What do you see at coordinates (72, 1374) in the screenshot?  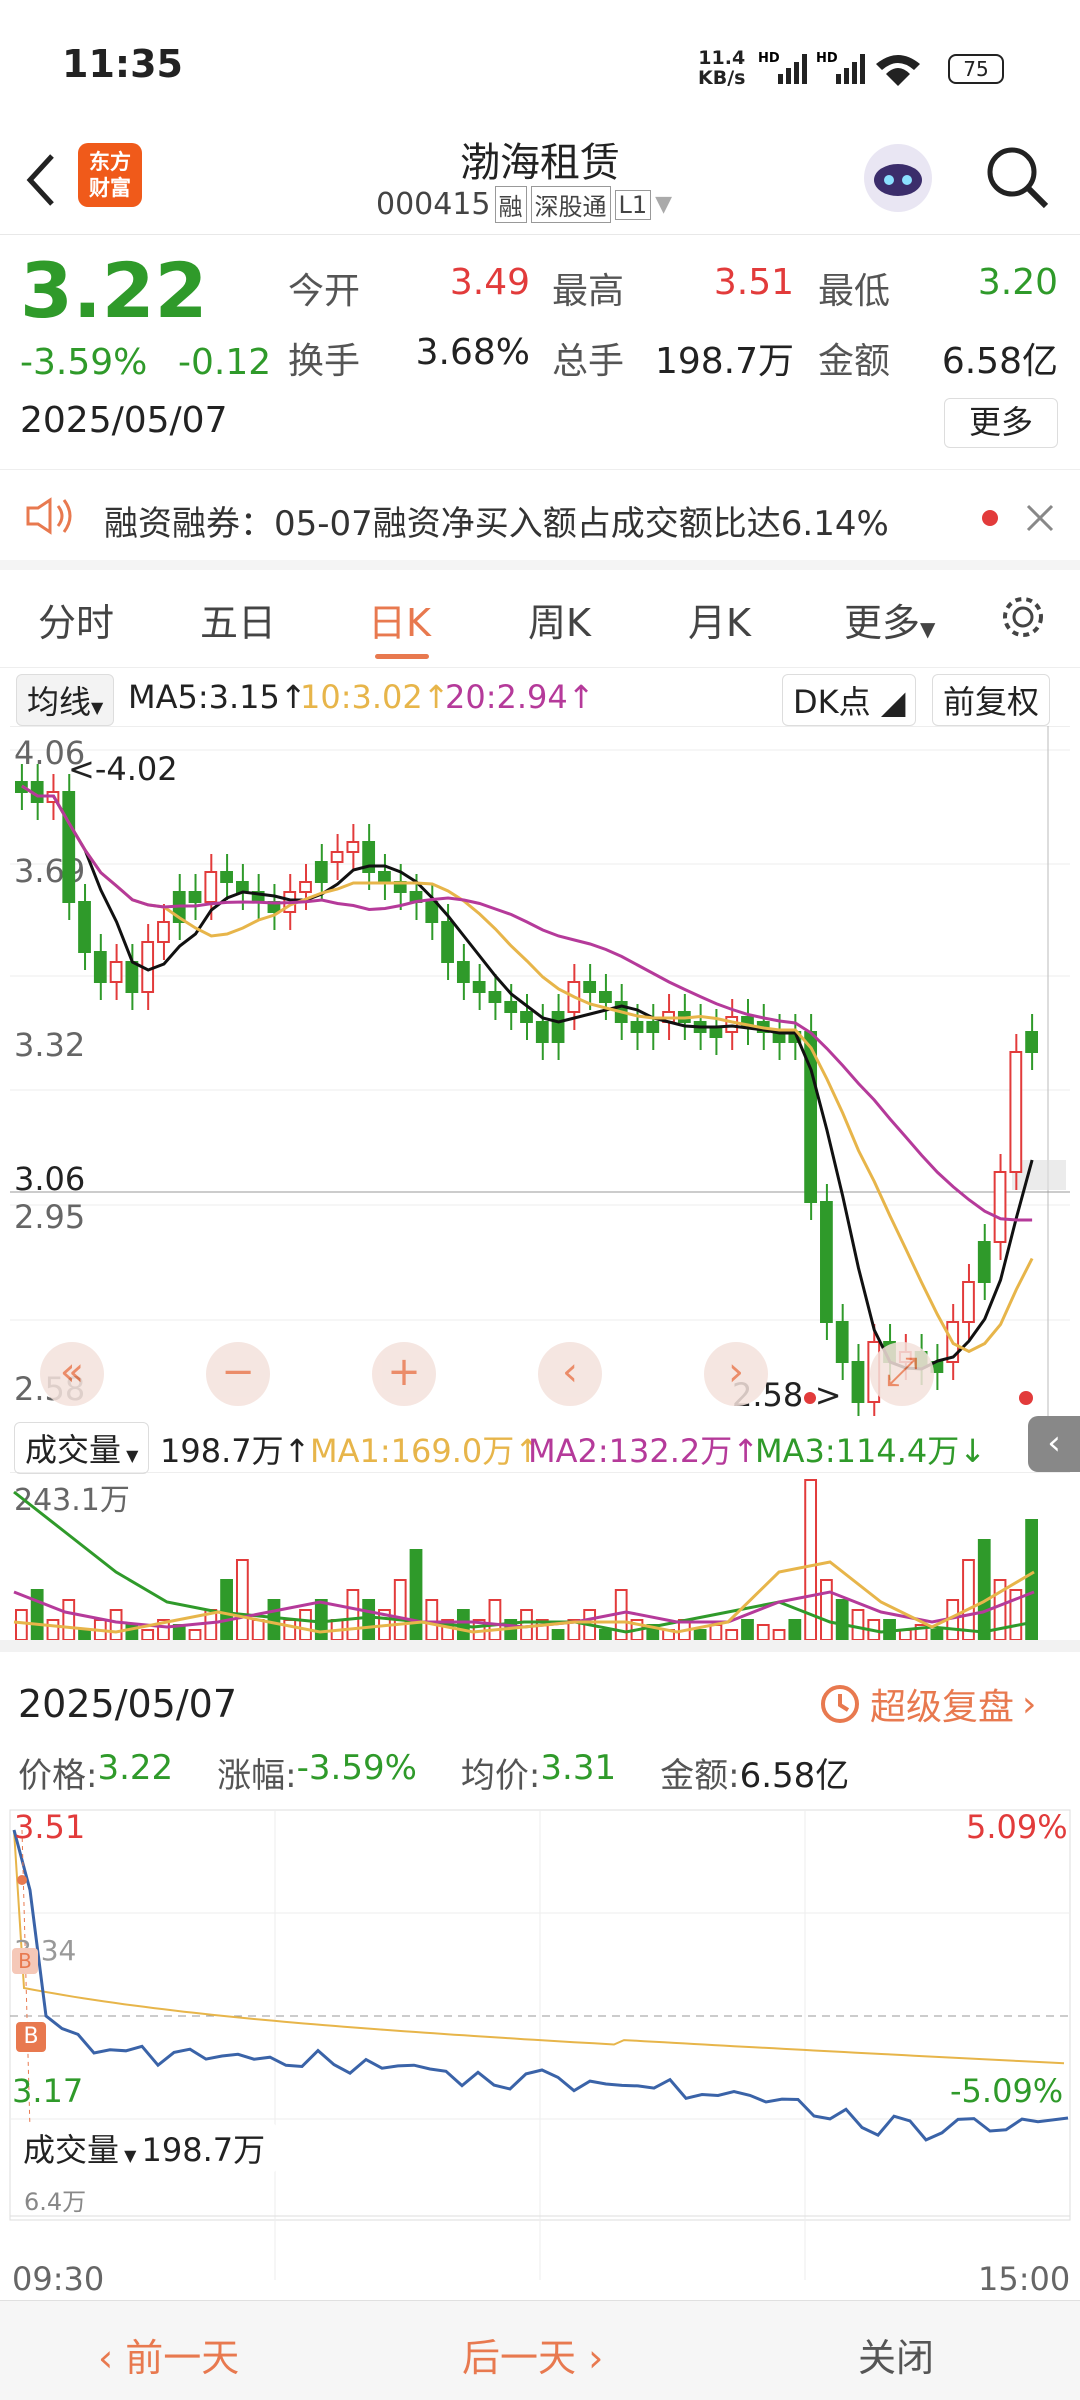 I see `scroll-left-fast-button: «` at bounding box center [72, 1374].